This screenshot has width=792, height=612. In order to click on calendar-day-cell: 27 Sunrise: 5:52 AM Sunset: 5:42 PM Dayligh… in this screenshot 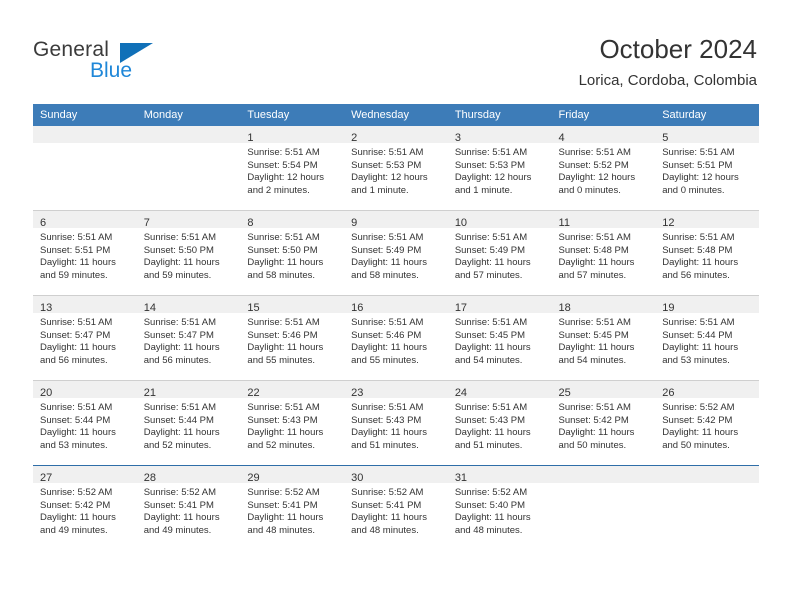, I will do `click(85, 507)`.